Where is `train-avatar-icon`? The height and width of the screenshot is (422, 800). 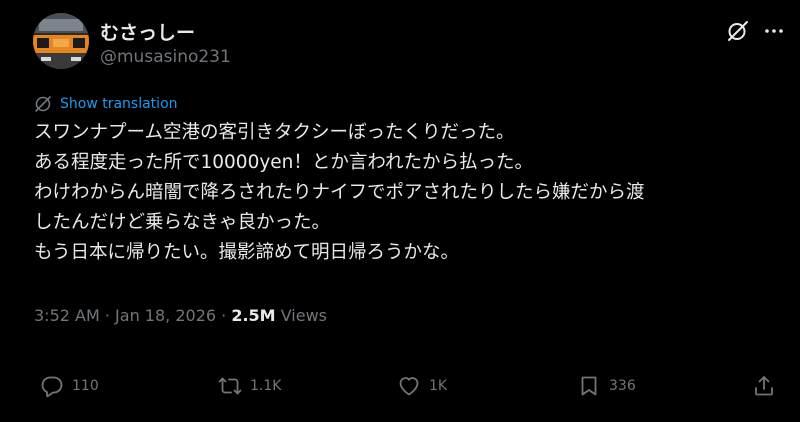 train-avatar-icon is located at coordinates (61, 41).